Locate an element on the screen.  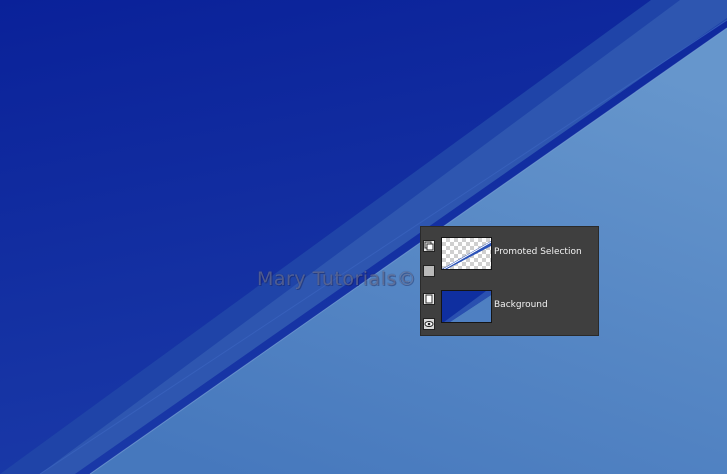
layer-thumbnail-background is located at coordinates (466, 306).